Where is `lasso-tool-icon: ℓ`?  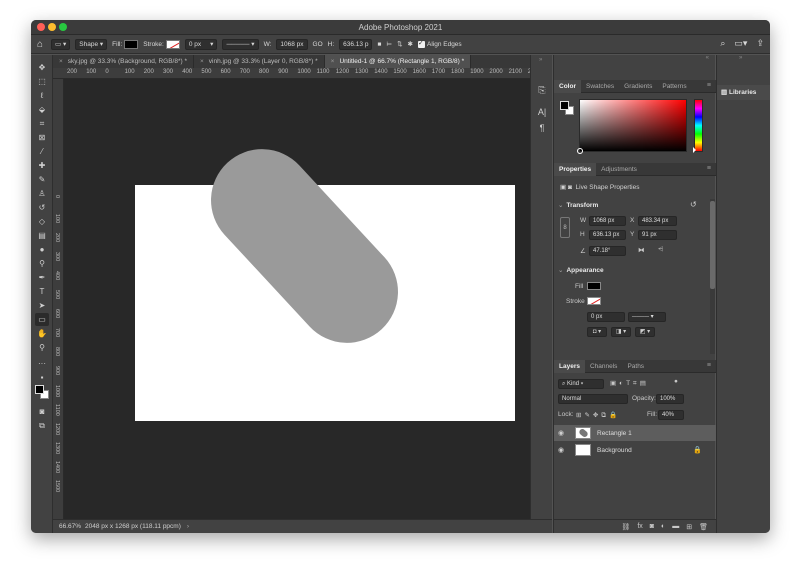 lasso-tool-icon: ℓ is located at coordinates (42, 95).